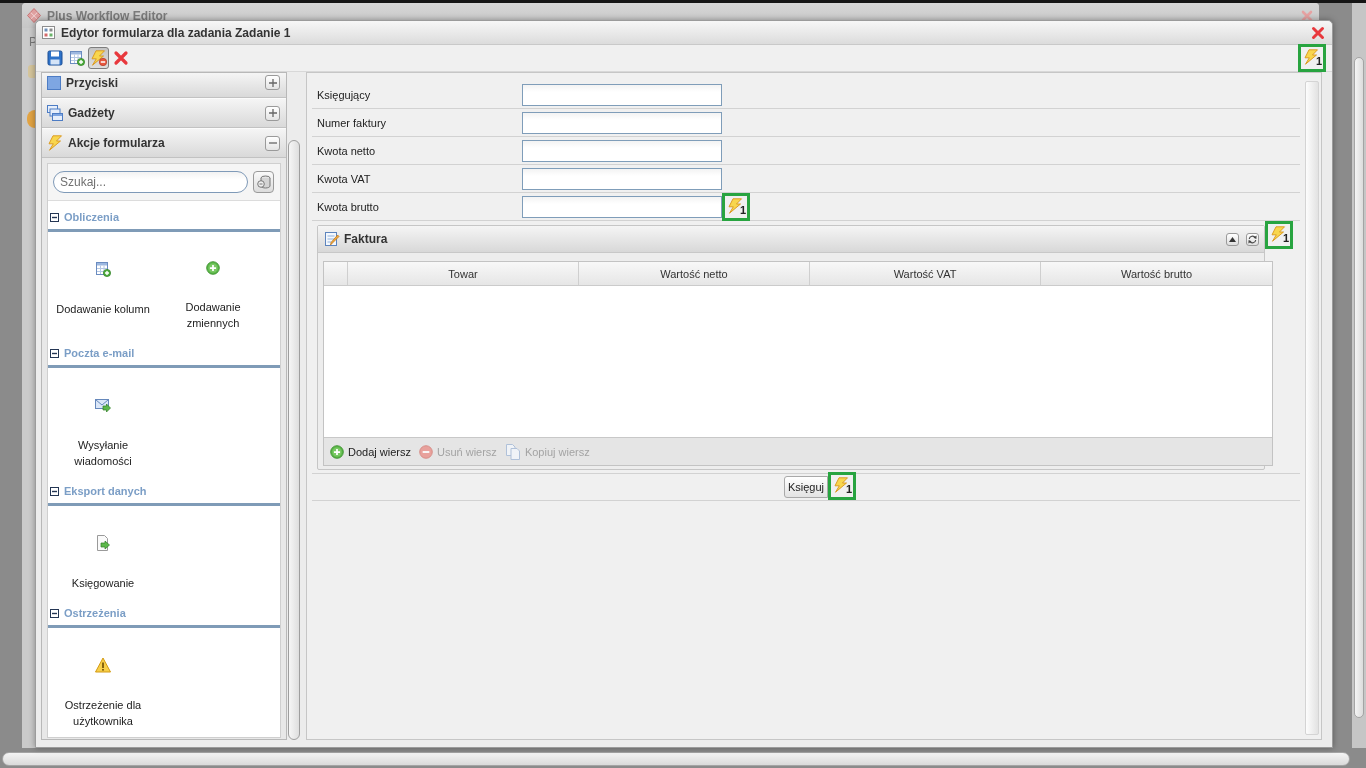  Describe the element at coordinates (370, 451) in the screenshot. I see `row-action-button: Dodaj wiersz` at that location.